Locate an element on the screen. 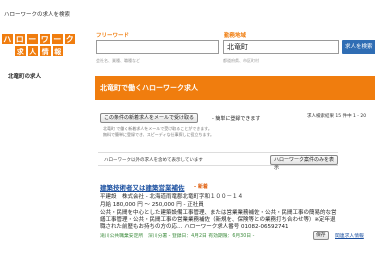 This screenshot has width=375, height=259. location-label: 勤務地域 is located at coordinates (235, 36).